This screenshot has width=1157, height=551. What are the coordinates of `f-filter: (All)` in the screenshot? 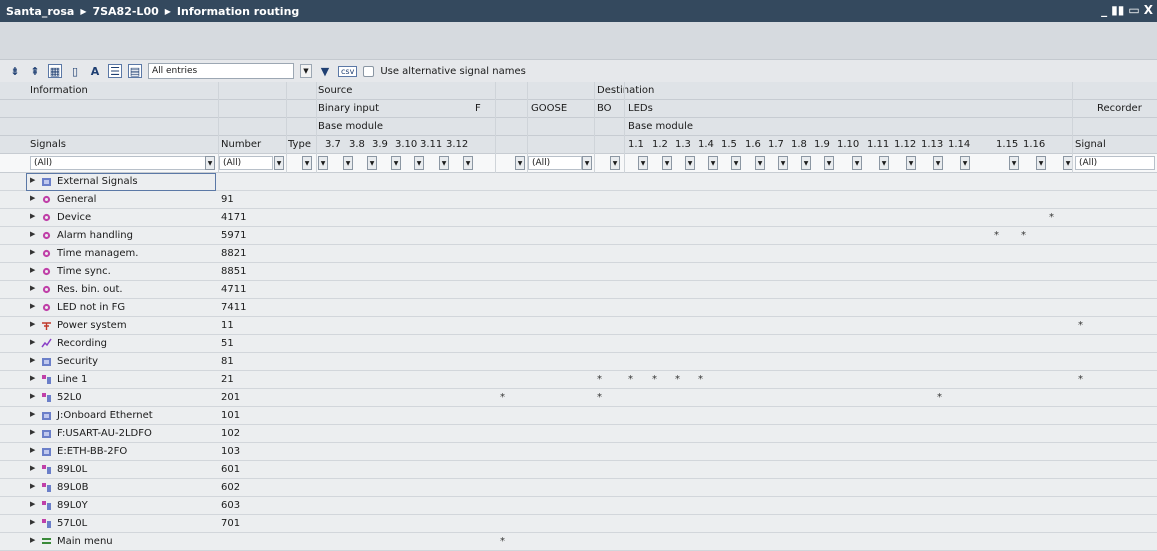 It's located at (555, 163).